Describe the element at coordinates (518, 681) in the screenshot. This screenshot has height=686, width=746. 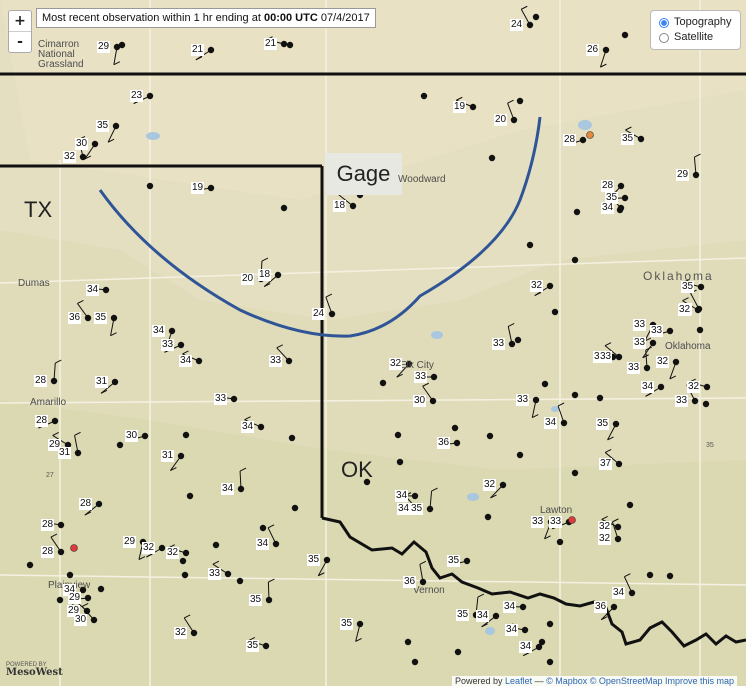
I see `leaflet-link: Leaflet` at that location.